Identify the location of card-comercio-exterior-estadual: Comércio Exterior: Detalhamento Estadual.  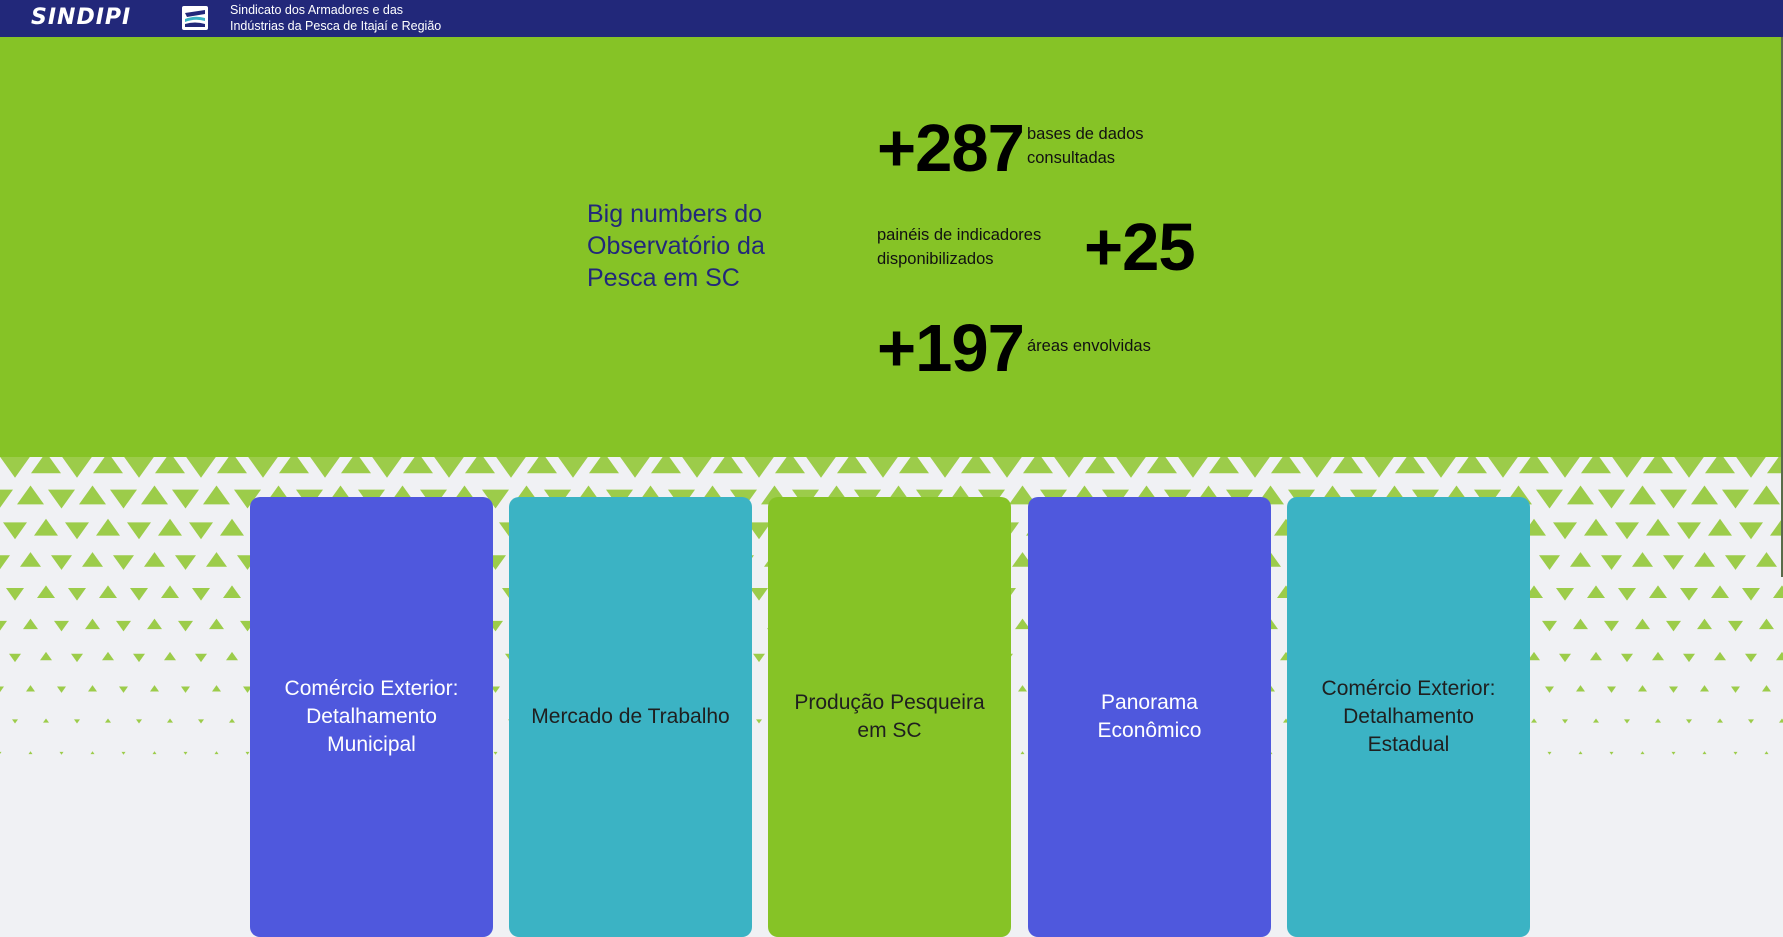
(1408, 717).